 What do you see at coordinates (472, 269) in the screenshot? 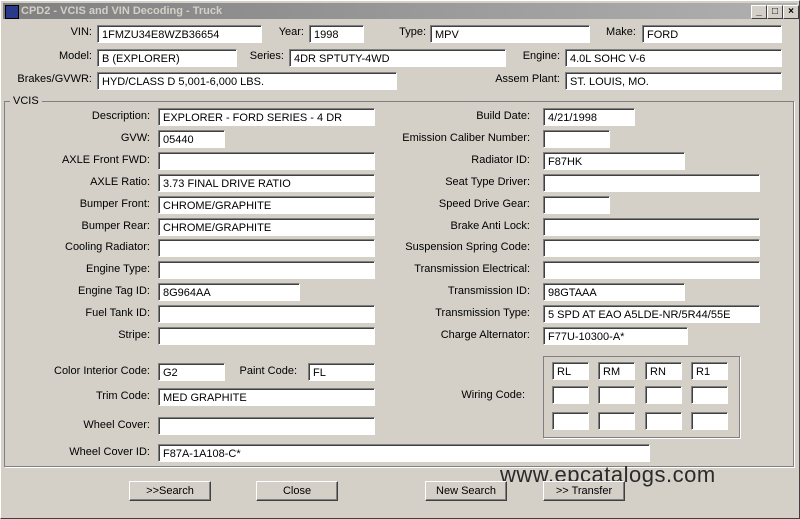
I see `transmission-electrical-label: Transmission Electrical:` at bounding box center [472, 269].